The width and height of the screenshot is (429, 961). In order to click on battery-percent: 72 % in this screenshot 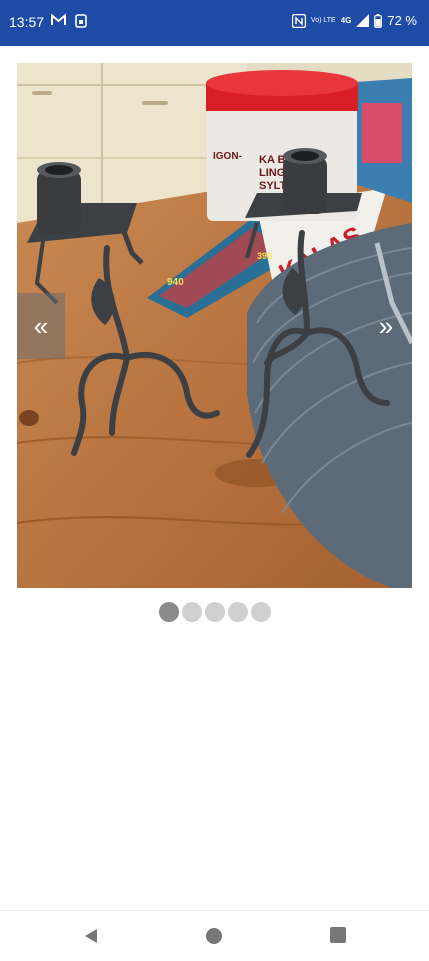, I will do `click(402, 20)`.